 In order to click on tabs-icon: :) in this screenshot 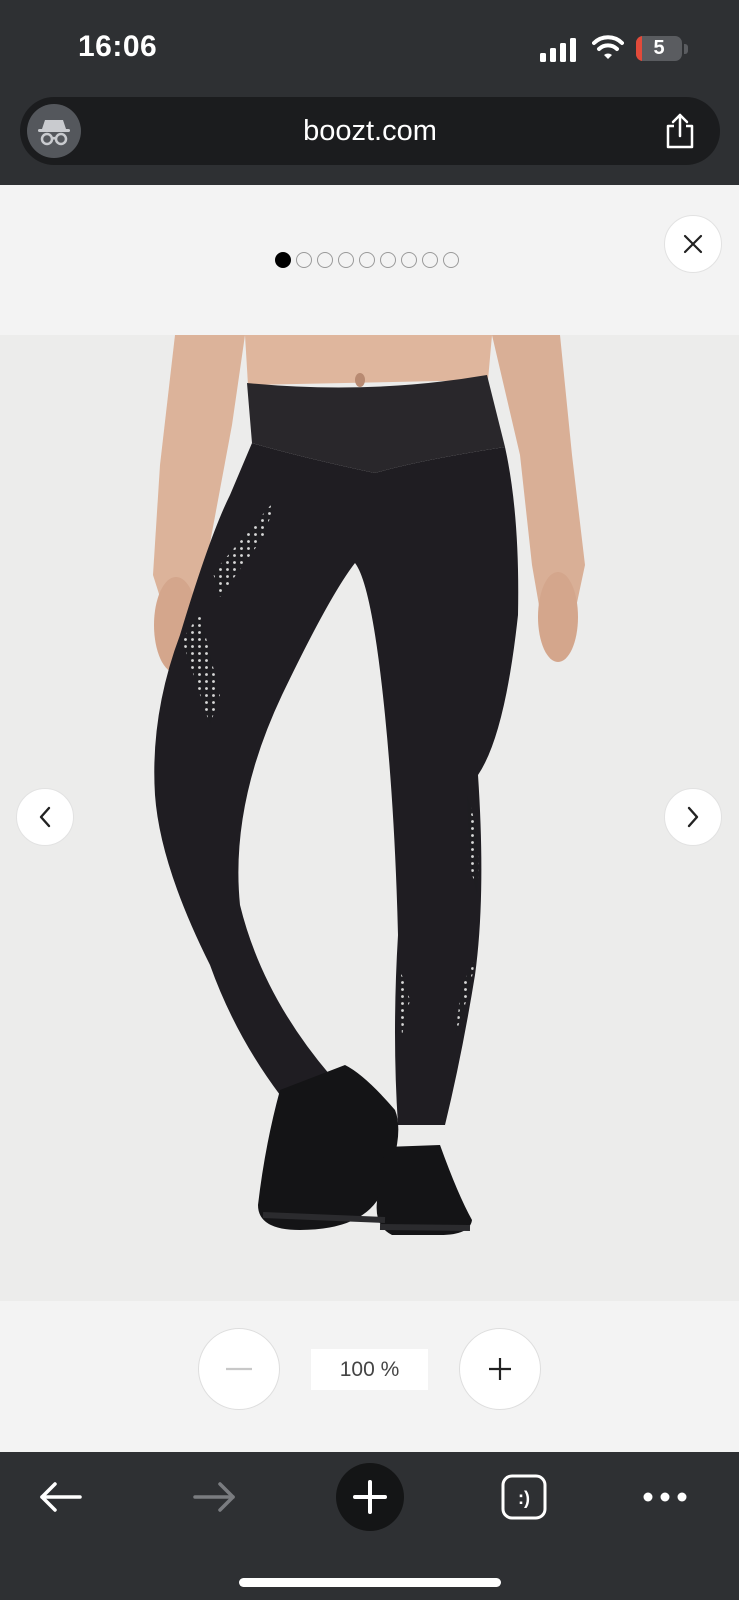, I will do `click(524, 1497)`.